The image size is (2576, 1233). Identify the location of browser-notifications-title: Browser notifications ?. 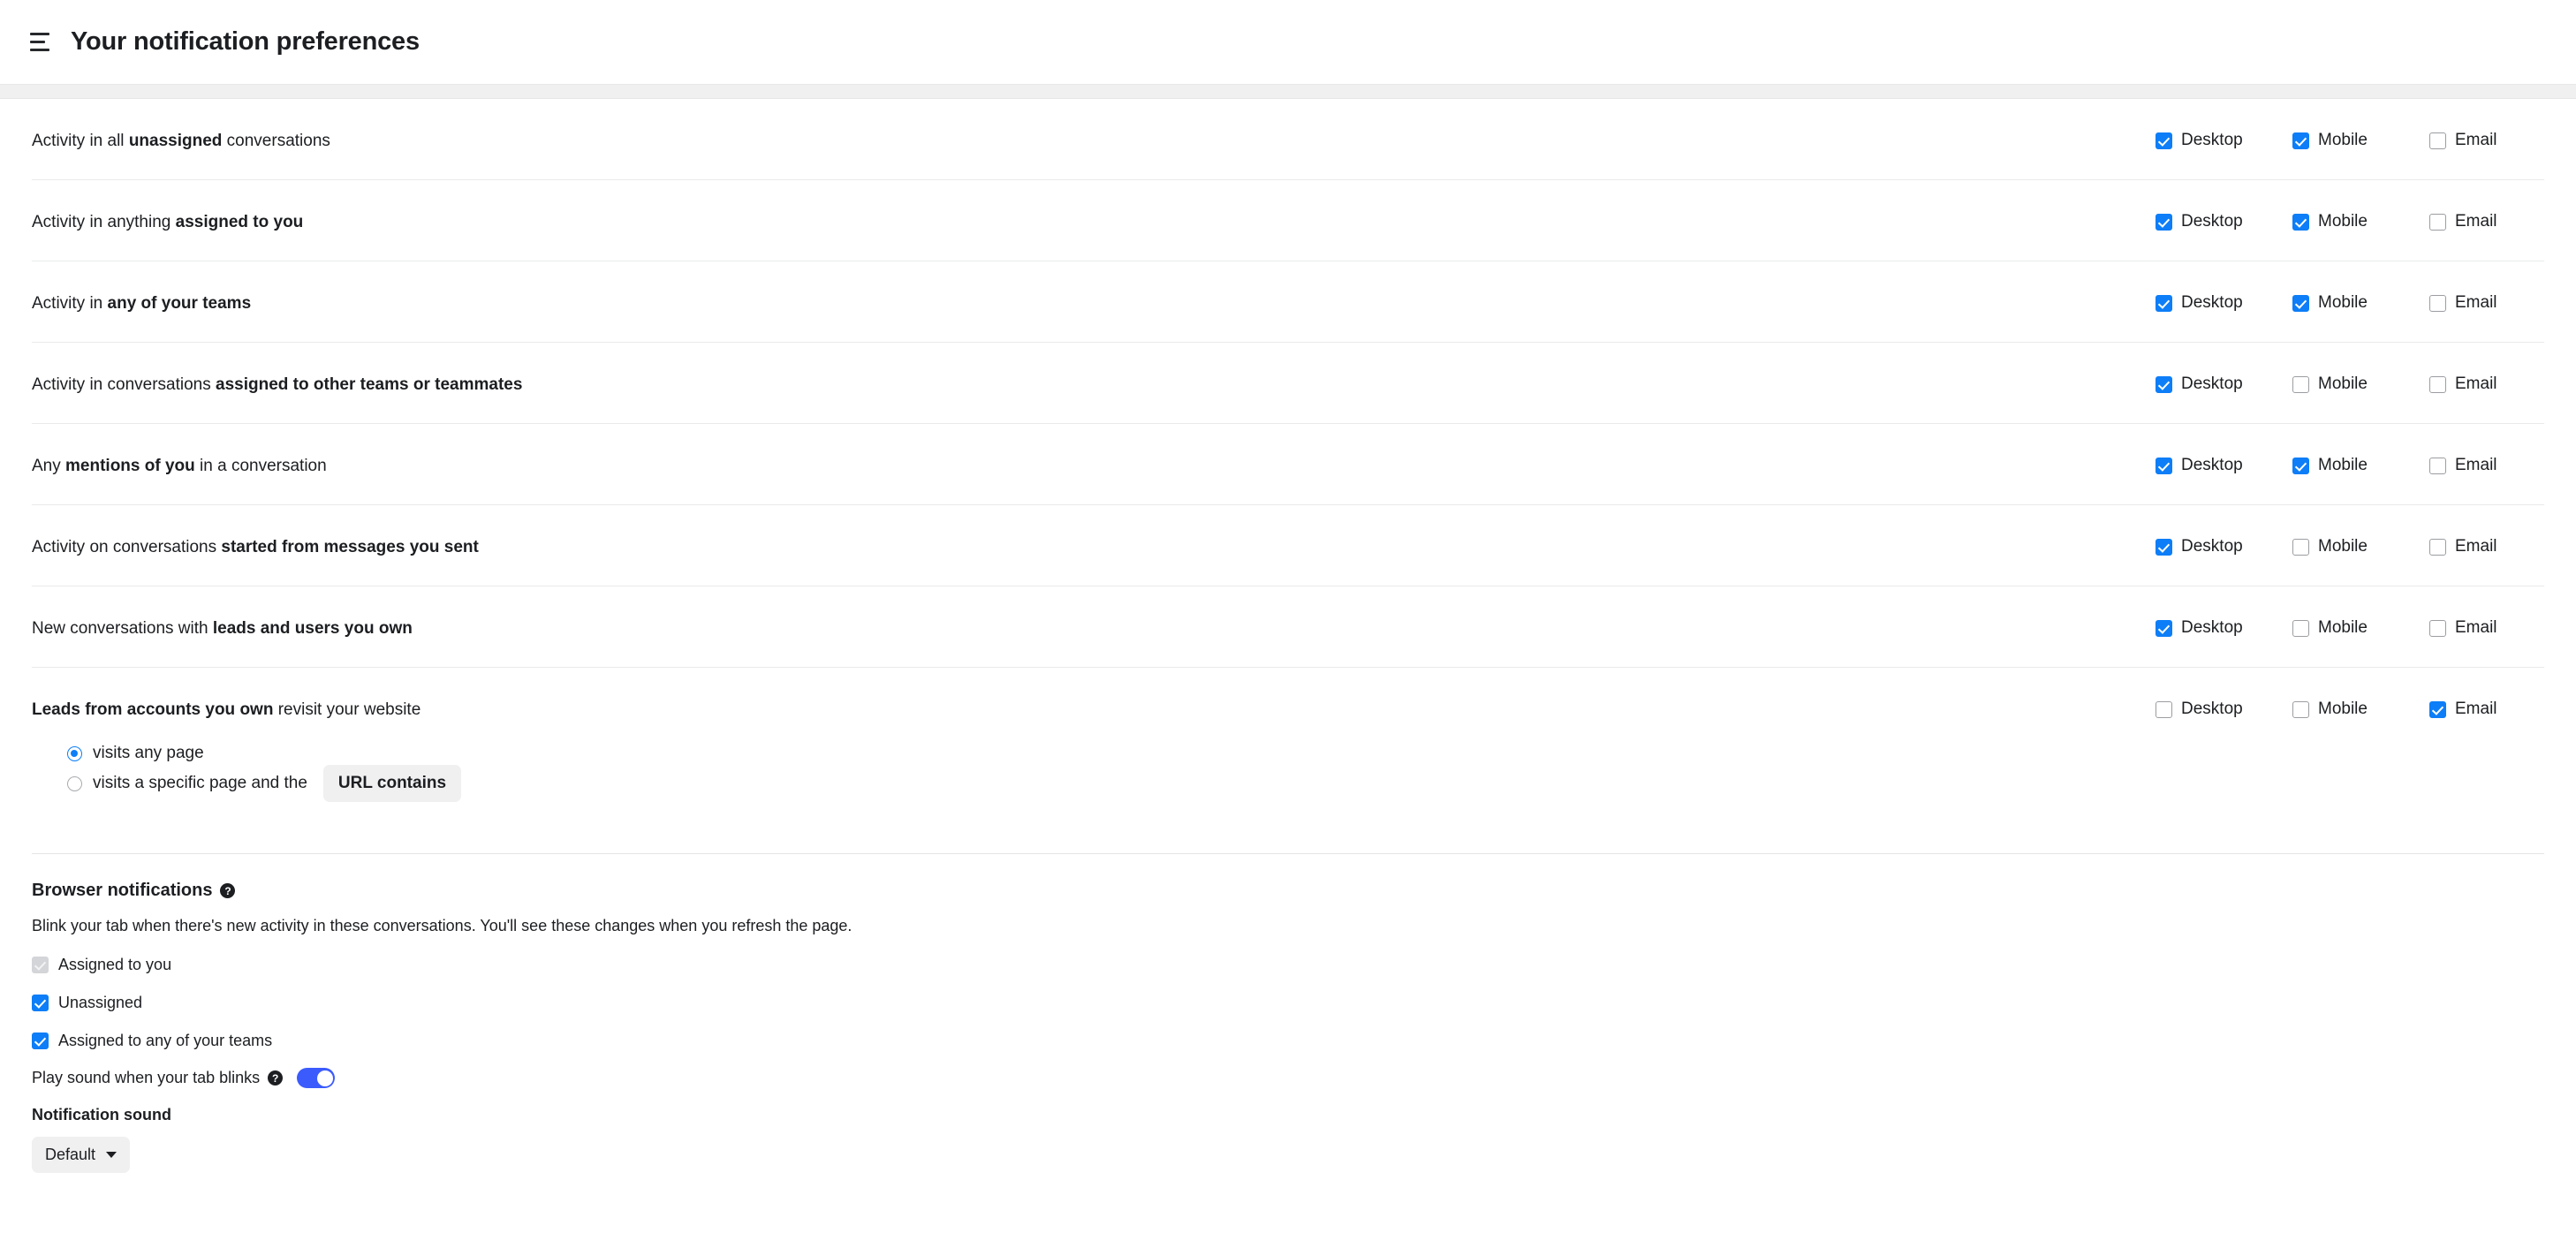
(1288, 891).